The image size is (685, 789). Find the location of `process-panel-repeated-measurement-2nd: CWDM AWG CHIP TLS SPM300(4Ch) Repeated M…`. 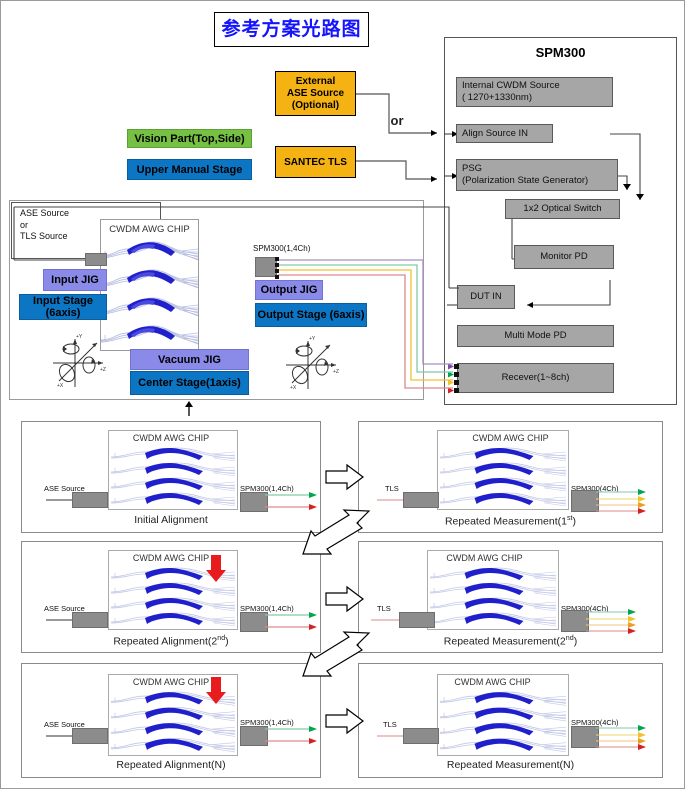

process-panel-repeated-measurement-2nd: CWDM AWG CHIP TLS SPM300(4Ch) Repeated M… is located at coordinates (510, 597).